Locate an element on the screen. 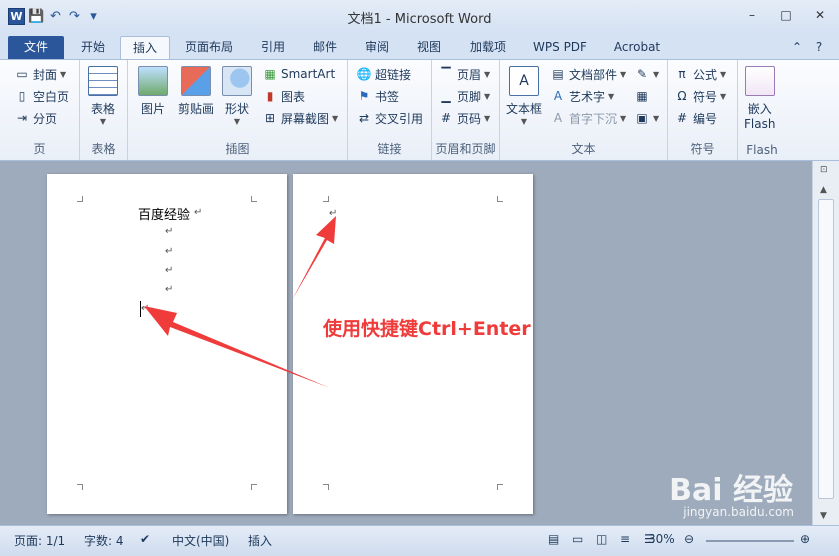  equation-button: π 公式 ▼ is located at coordinates (700, 74).